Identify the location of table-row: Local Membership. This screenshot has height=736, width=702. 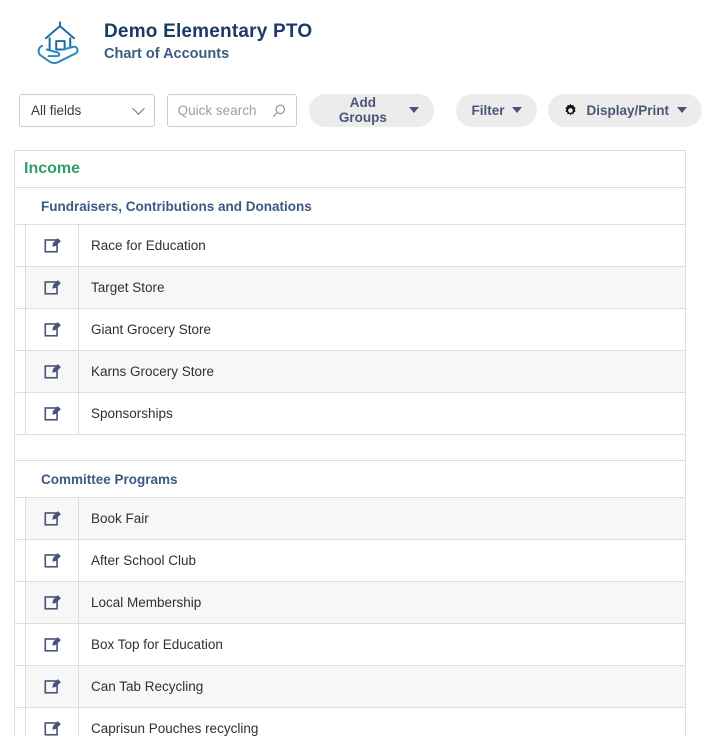
(350, 603).